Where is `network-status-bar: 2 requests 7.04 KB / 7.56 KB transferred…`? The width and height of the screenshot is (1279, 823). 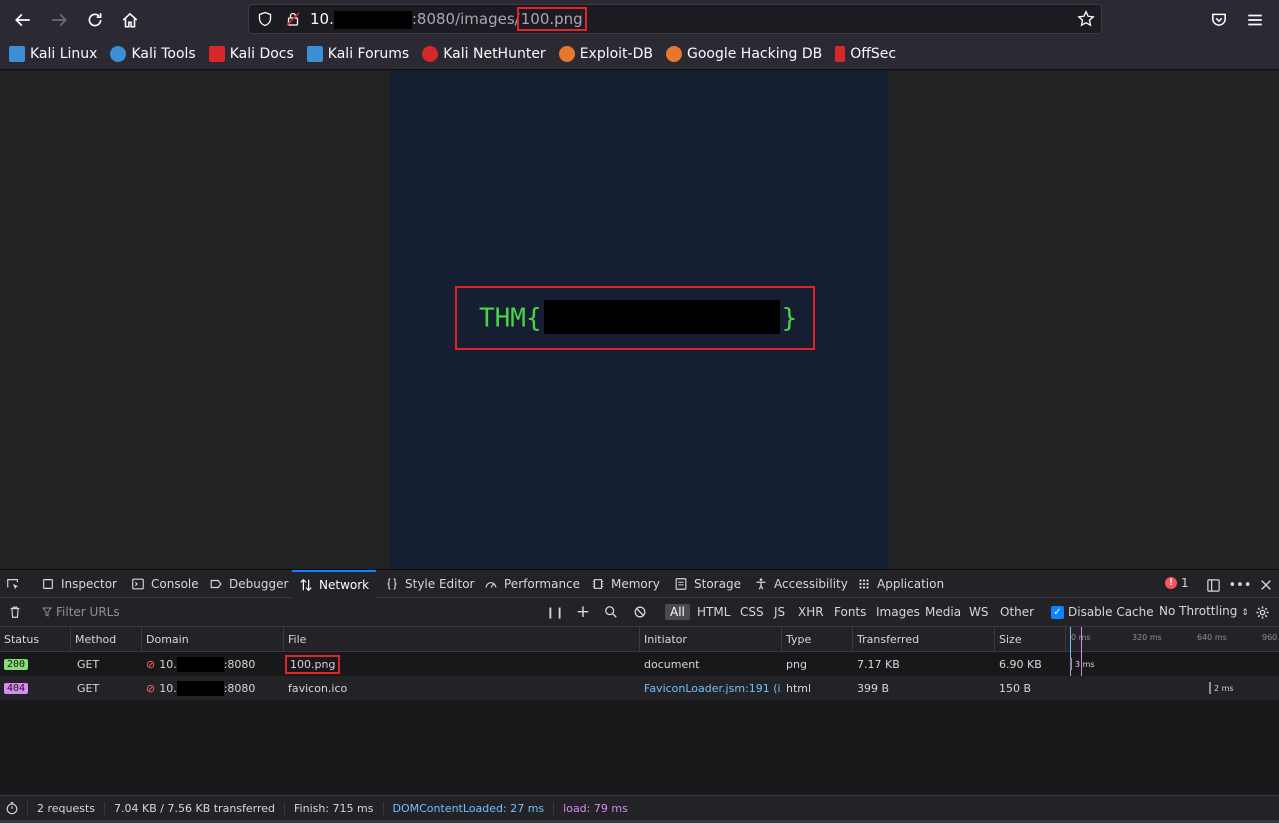
network-status-bar: 2 requests 7.04 KB / 7.56 KB transferred… is located at coordinates (639, 807).